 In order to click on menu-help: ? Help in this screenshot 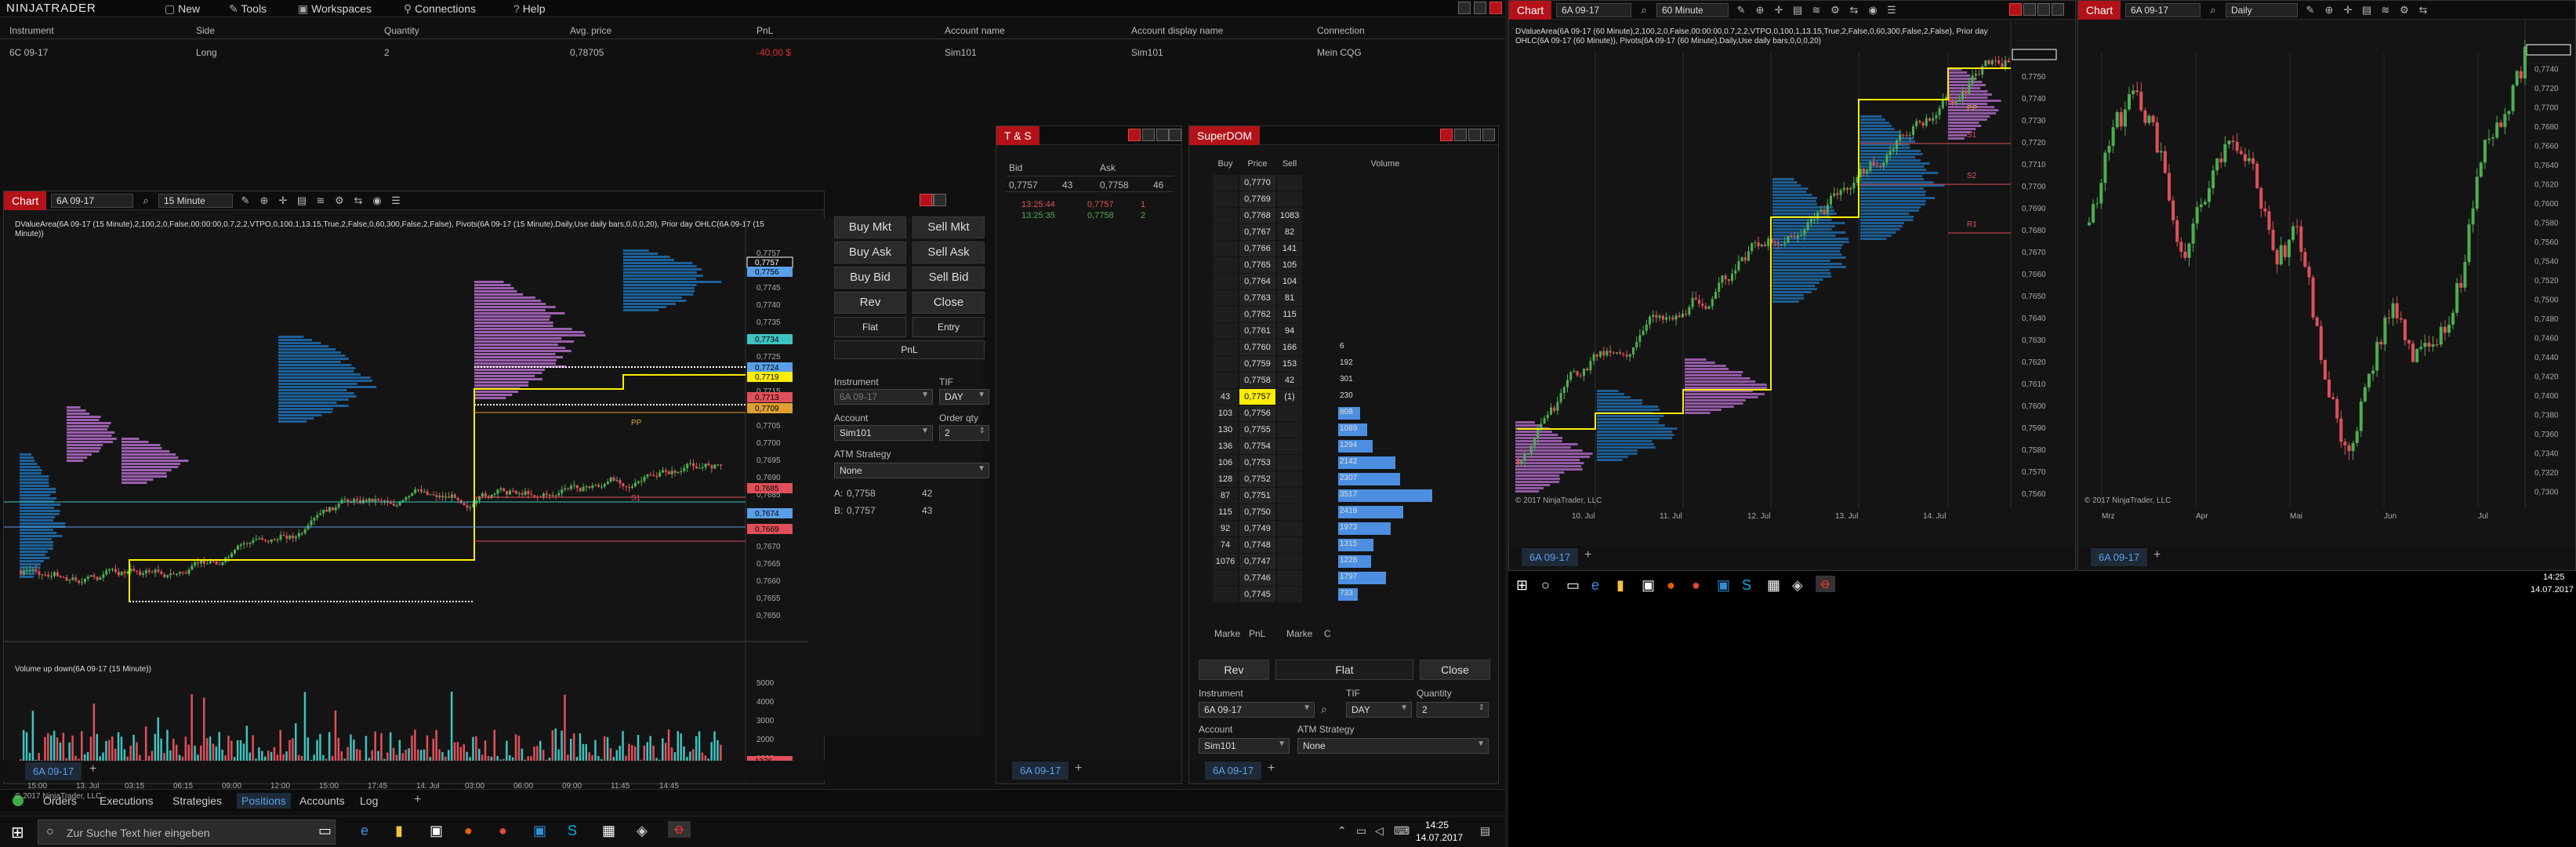, I will do `click(529, 8)`.